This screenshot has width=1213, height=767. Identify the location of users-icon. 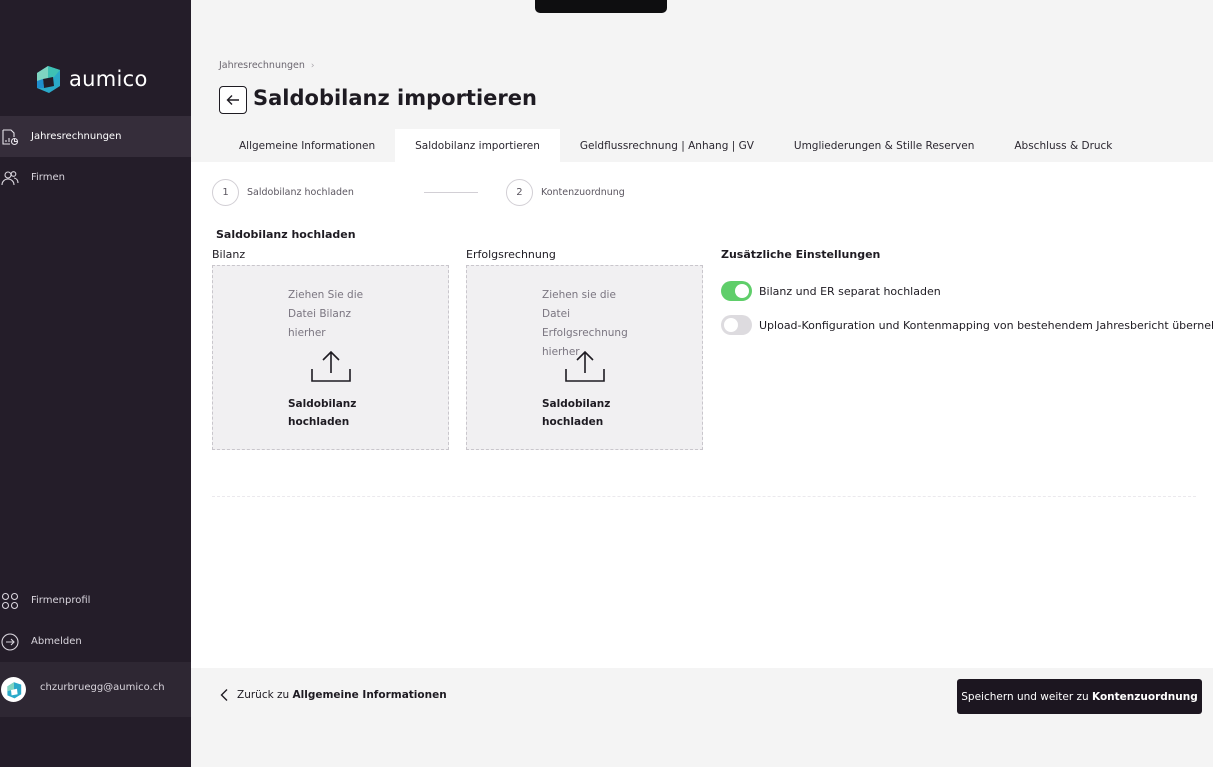
(10, 177).